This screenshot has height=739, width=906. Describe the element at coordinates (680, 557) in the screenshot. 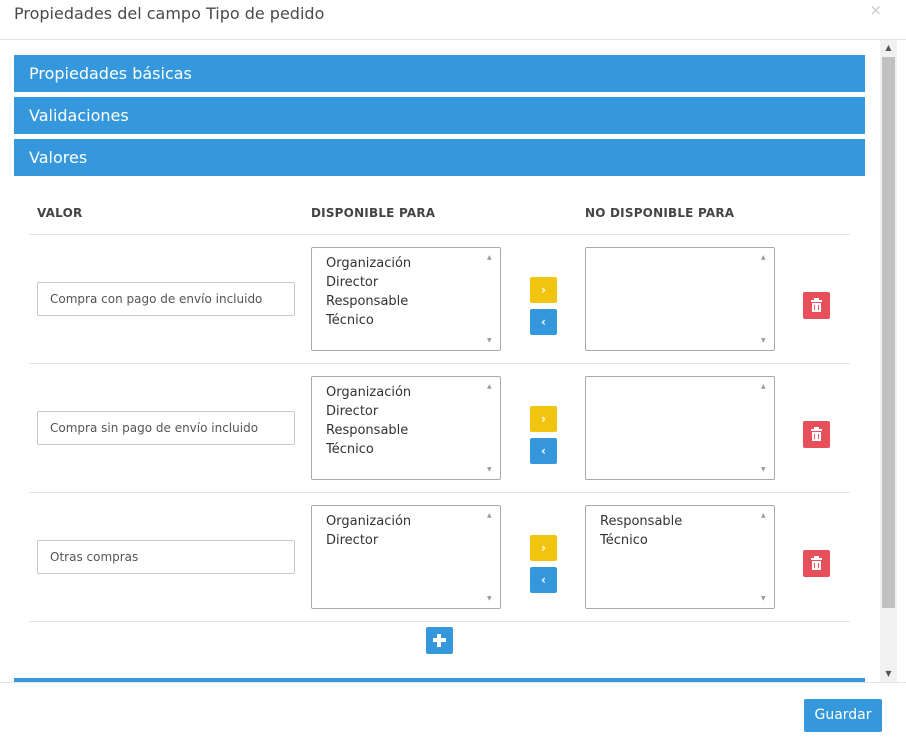

I see `not-available-listbox: Responsable Técnico ▲ ▼` at that location.